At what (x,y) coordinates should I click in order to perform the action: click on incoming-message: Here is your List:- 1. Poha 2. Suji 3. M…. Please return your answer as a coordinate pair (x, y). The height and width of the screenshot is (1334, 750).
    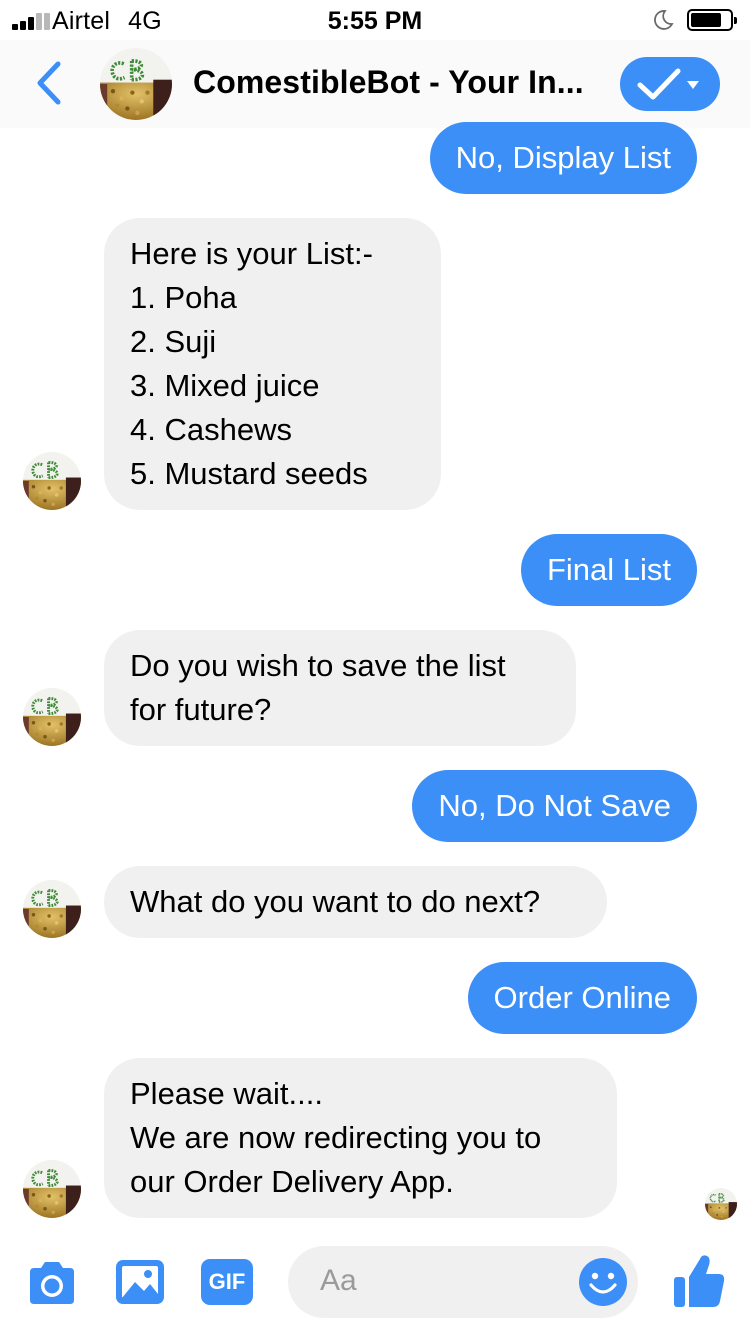
    Looking at the image, I should click on (272, 364).